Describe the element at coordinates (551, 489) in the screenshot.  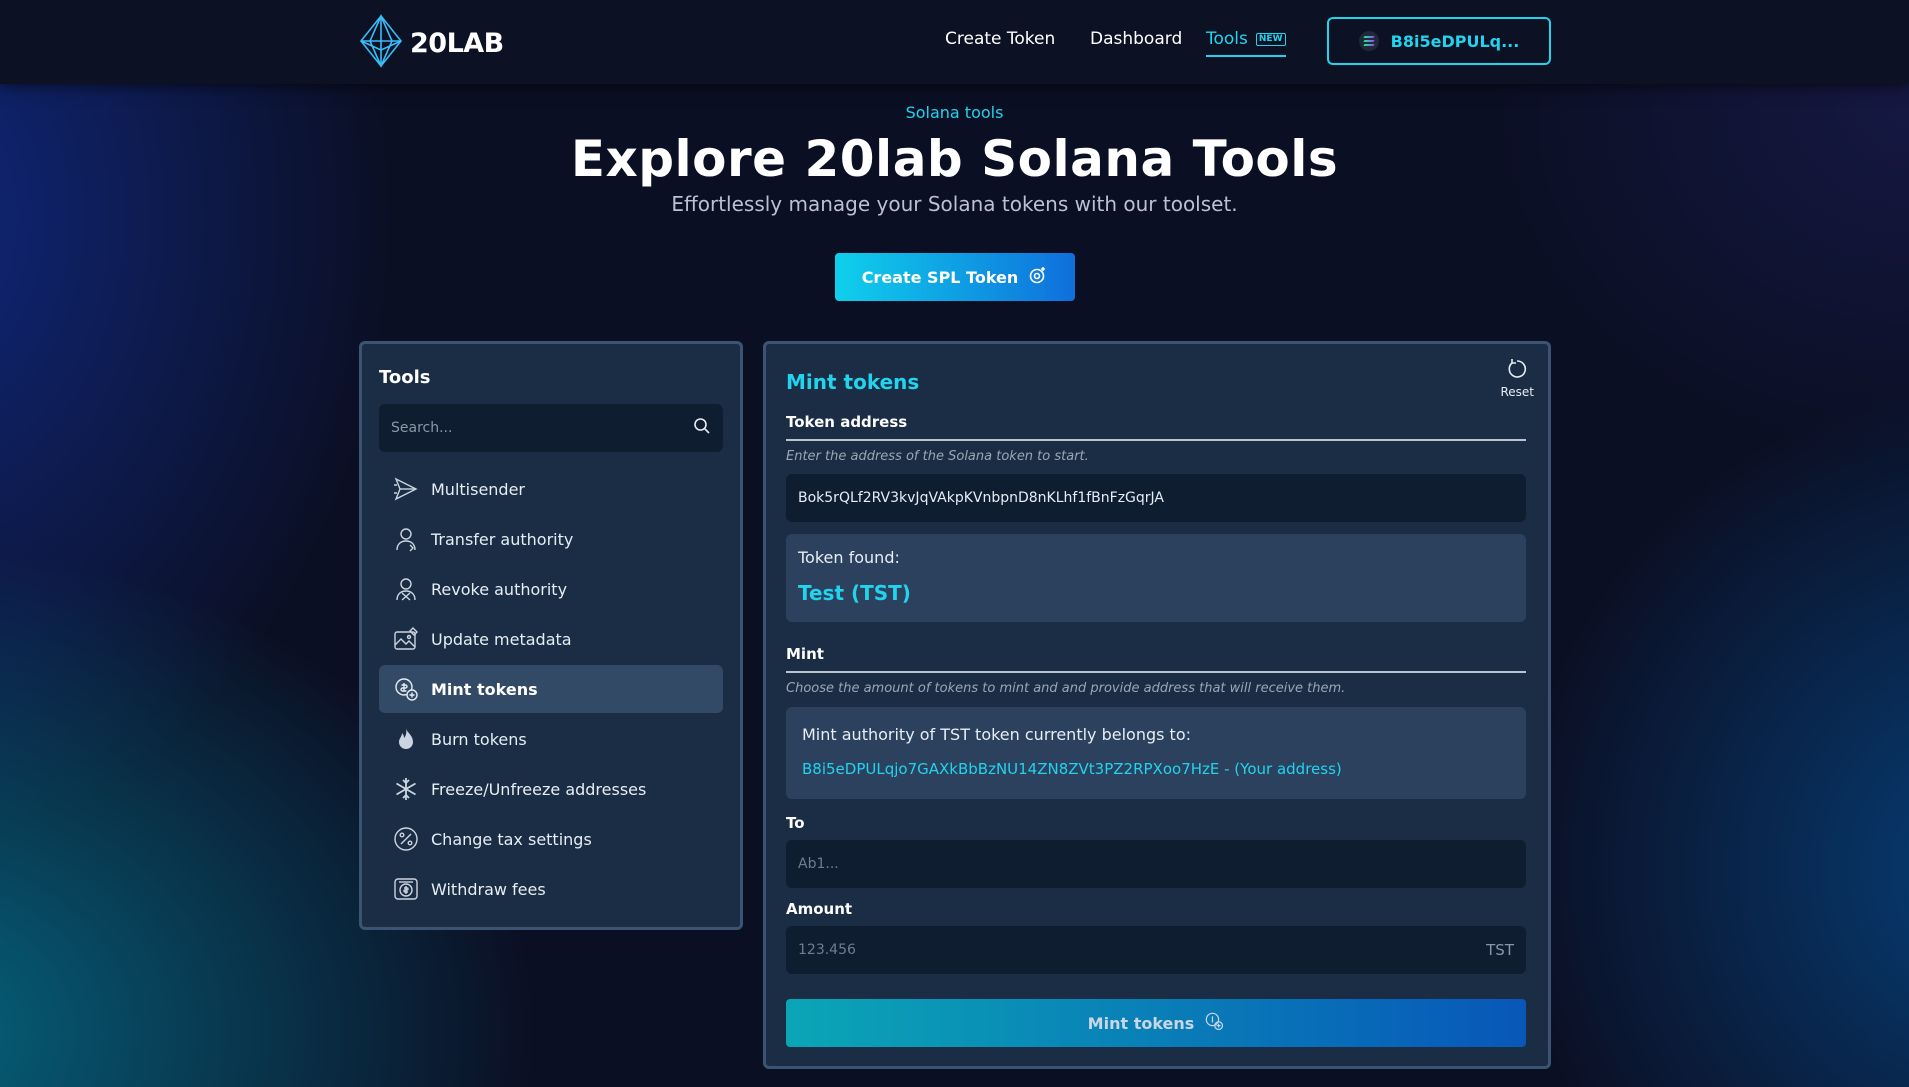
I see `tool-item-multisender: Multisender` at that location.